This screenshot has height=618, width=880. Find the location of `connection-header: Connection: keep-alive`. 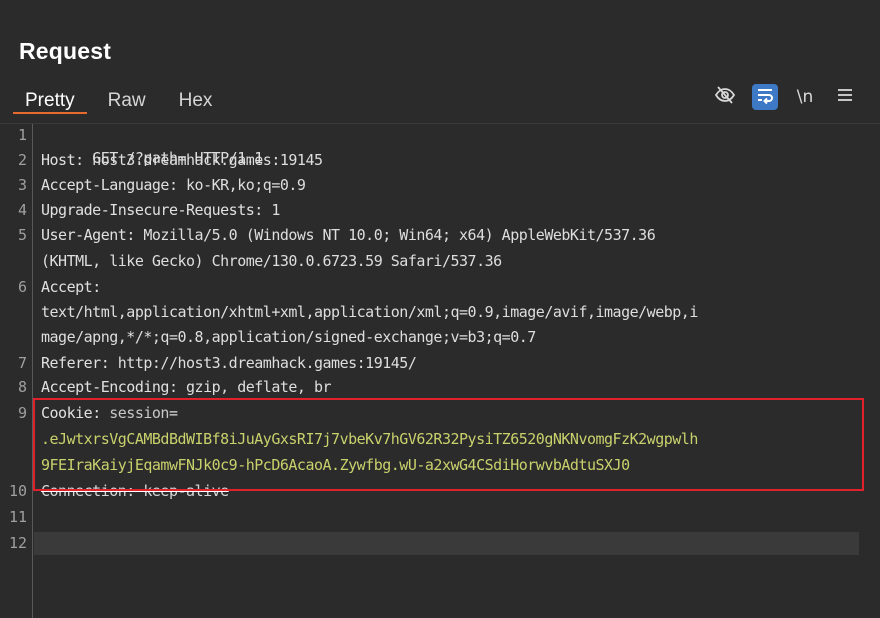

connection-header: Connection: keep-alive is located at coordinates (135, 491).